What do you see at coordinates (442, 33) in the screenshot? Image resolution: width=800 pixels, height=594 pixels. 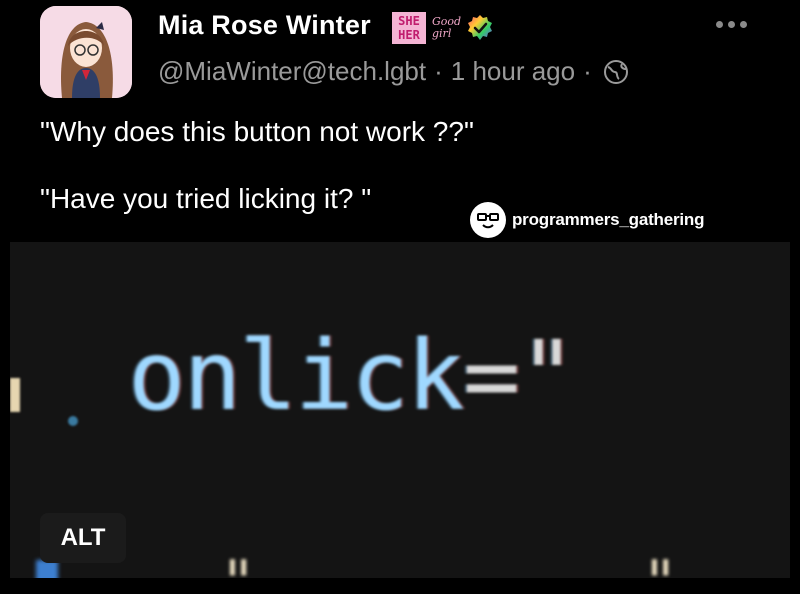 I see `badge-word-girl: girl` at bounding box center [442, 33].